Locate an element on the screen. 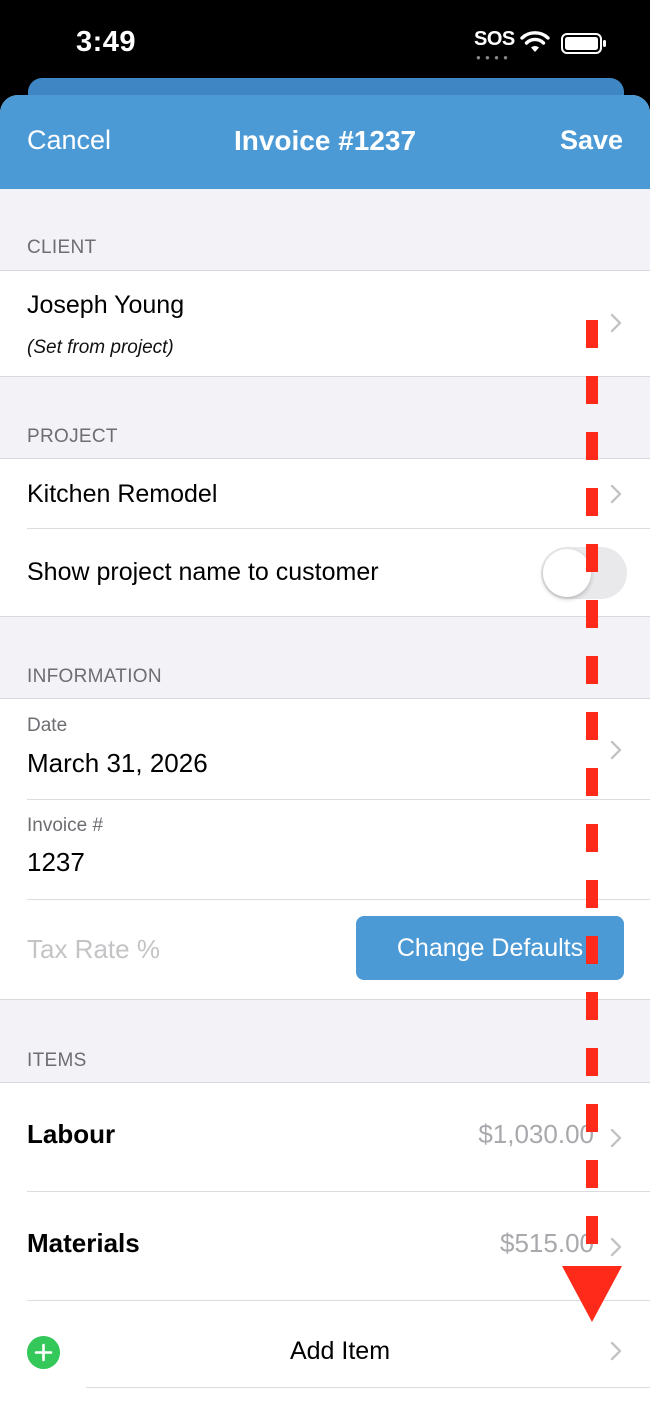 This screenshot has height=1407, width=650. invoice-number-value: 1237 is located at coordinates (56, 862).